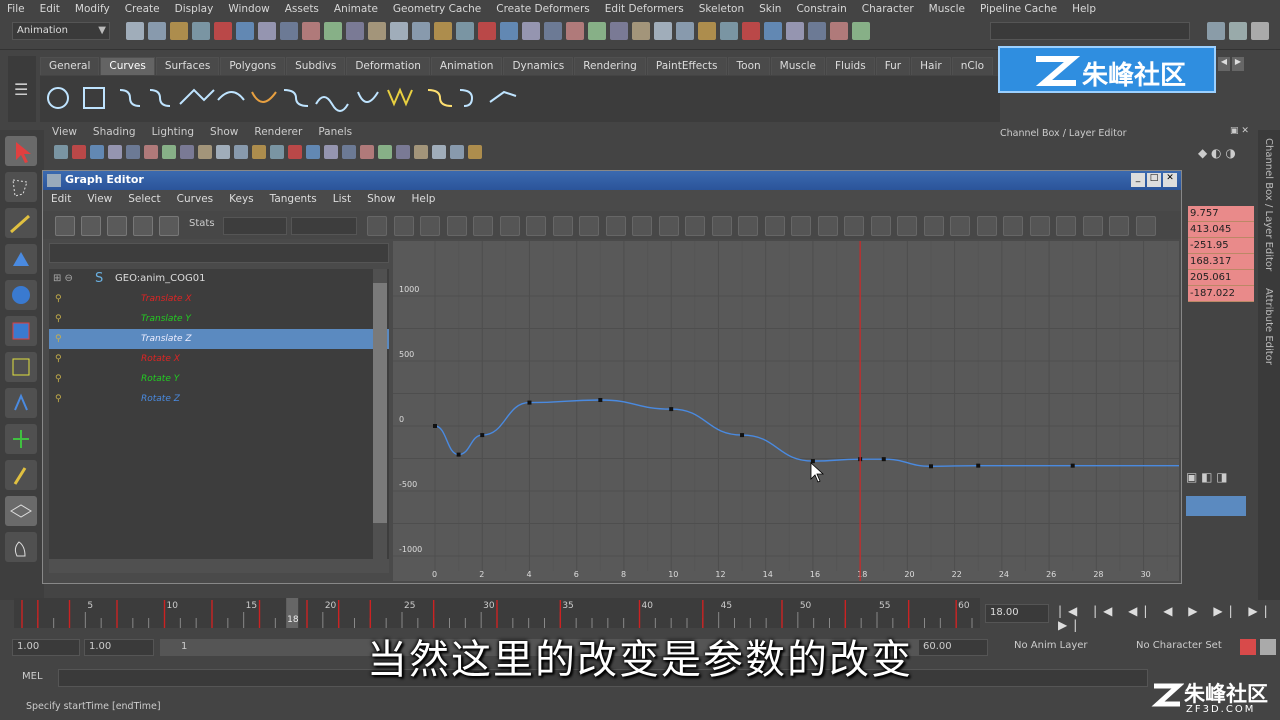  I want to click on menu-geometry-cache: Geometry Cache, so click(437, 9).